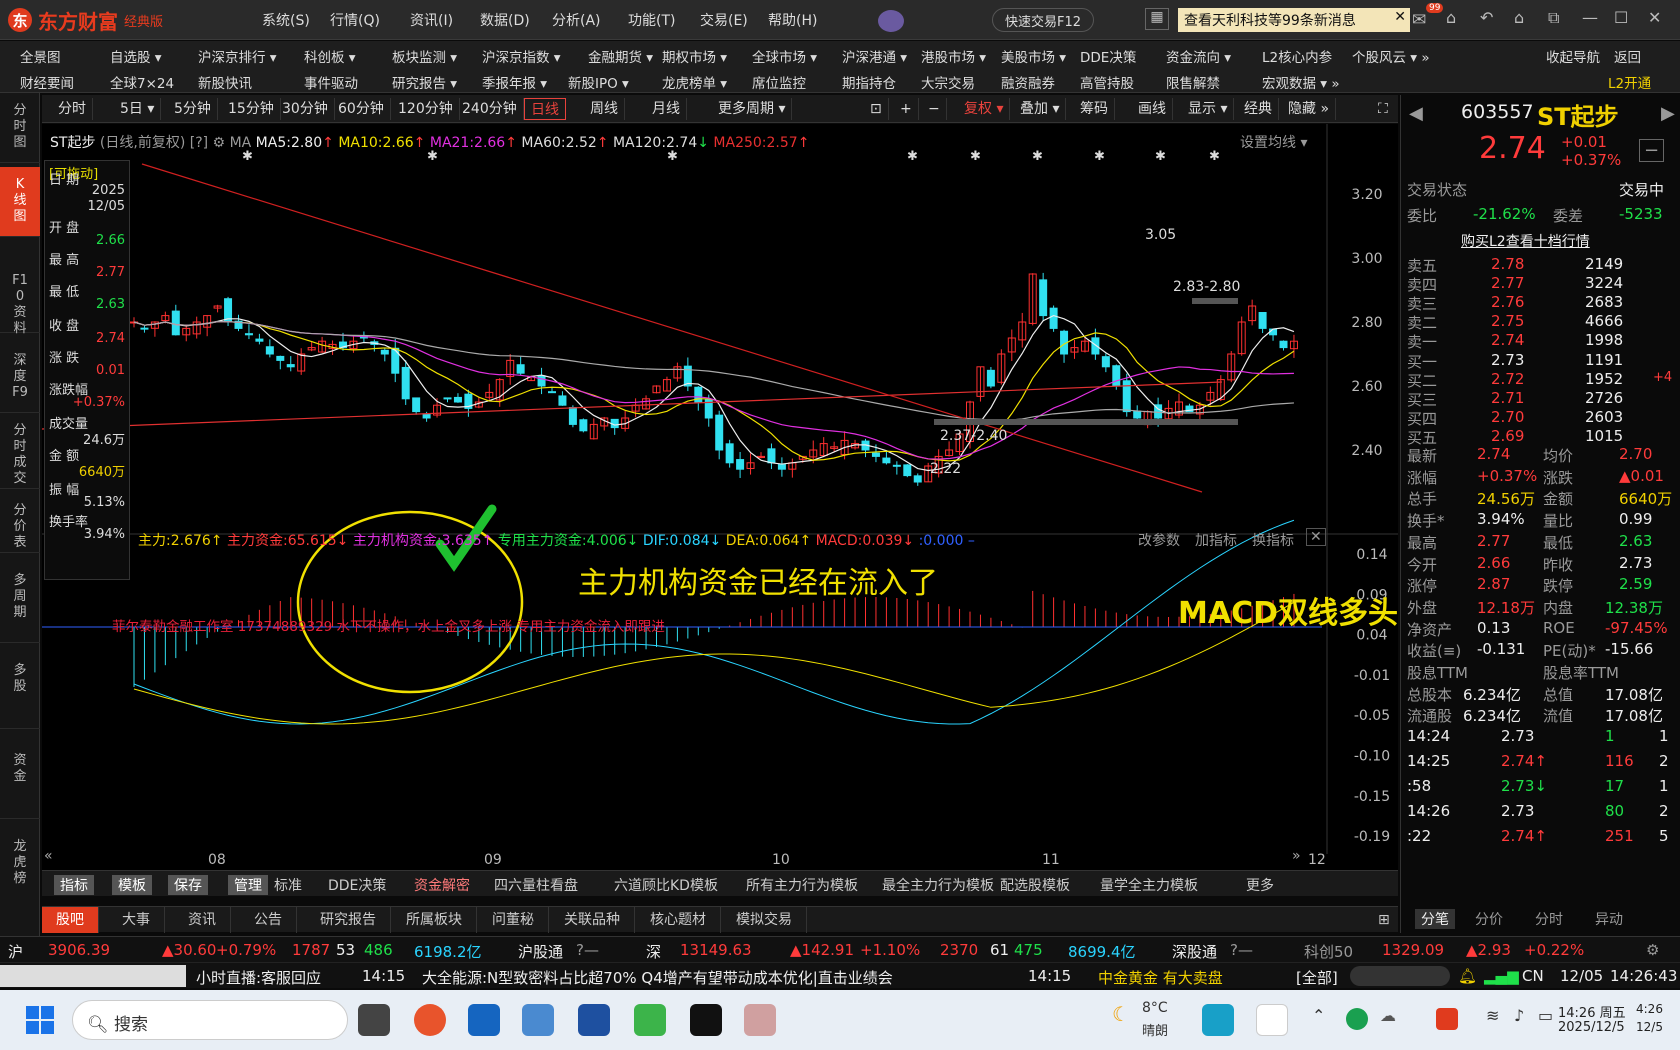 The image size is (1680, 1050). What do you see at coordinates (934, 109) in the screenshot?
I see `zoom-out-icon: −` at bounding box center [934, 109].